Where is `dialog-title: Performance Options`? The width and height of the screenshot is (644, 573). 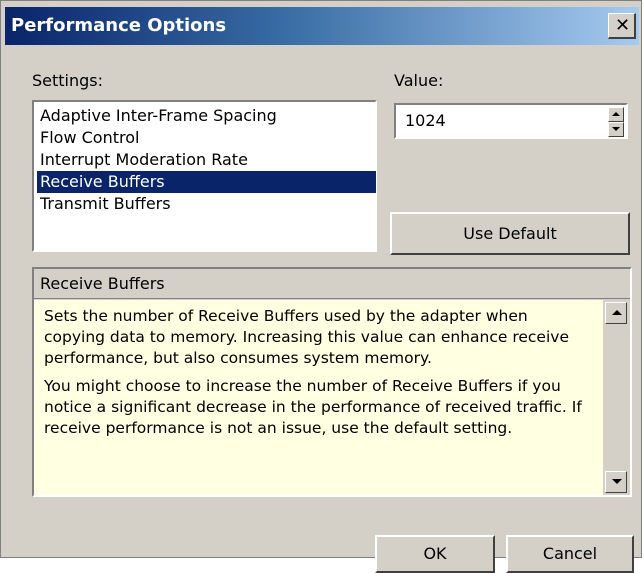 dialog-title: Performance Options is located at coordinates (119, 25).